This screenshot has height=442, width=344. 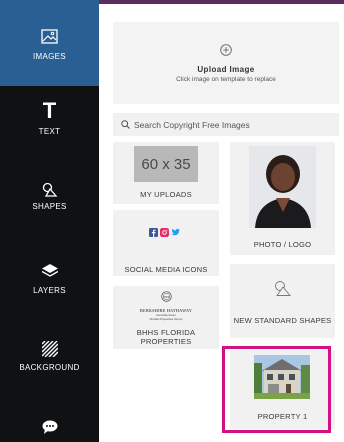 I want to click on sidebar-item-label: BACKGROUND, so click(x=49, y=367).